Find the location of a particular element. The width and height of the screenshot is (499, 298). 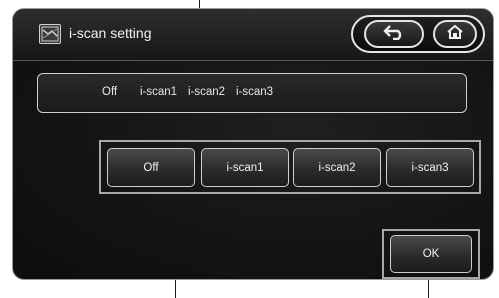

back-arrow-icon is located at coordinates (394, 34).